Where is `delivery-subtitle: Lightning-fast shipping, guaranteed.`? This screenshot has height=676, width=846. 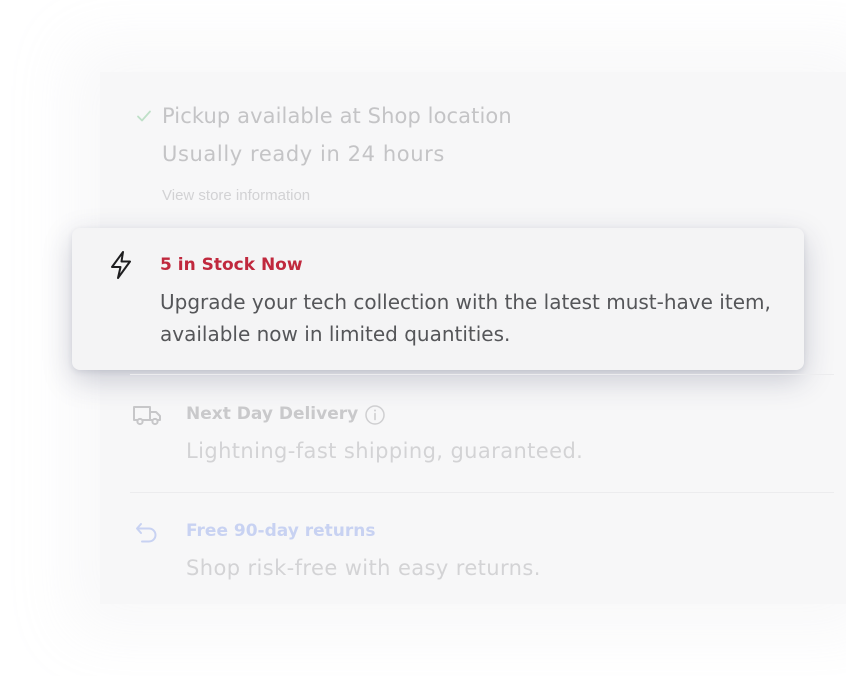 delivery-subtitle: Lightning-fast shipping, guaranteed. is located at coordinates (385, 451).